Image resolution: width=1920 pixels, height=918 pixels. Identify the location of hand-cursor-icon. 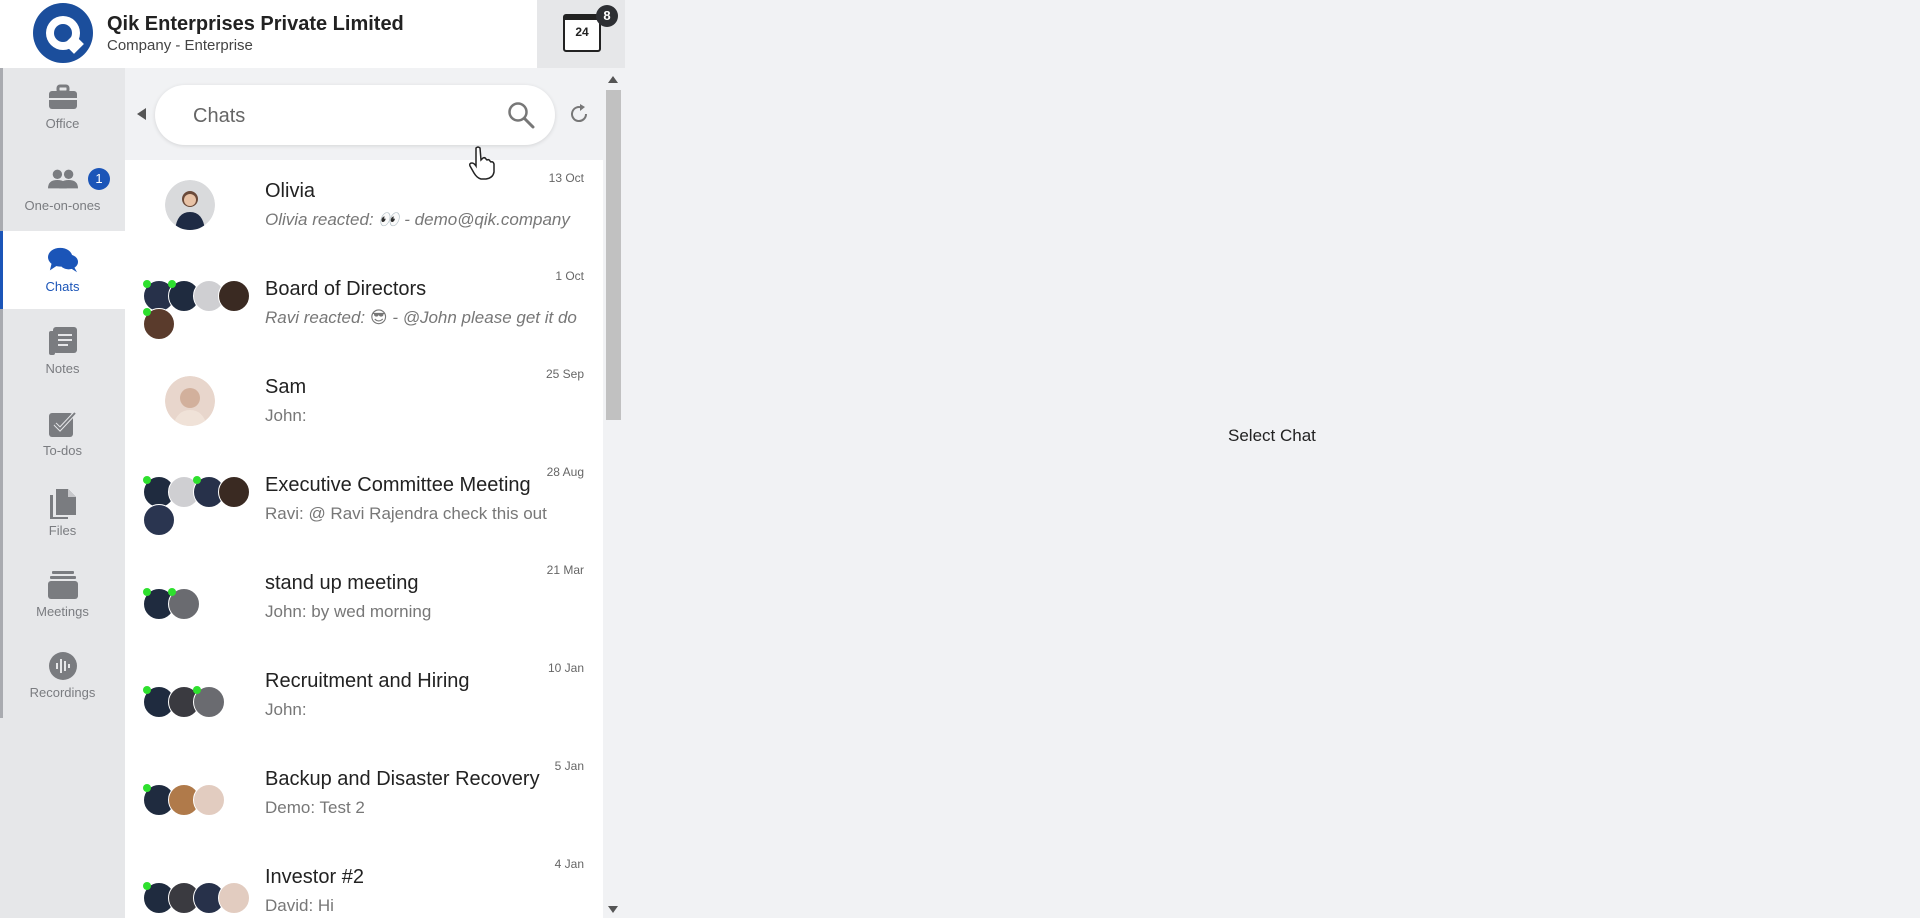
(482, 163).